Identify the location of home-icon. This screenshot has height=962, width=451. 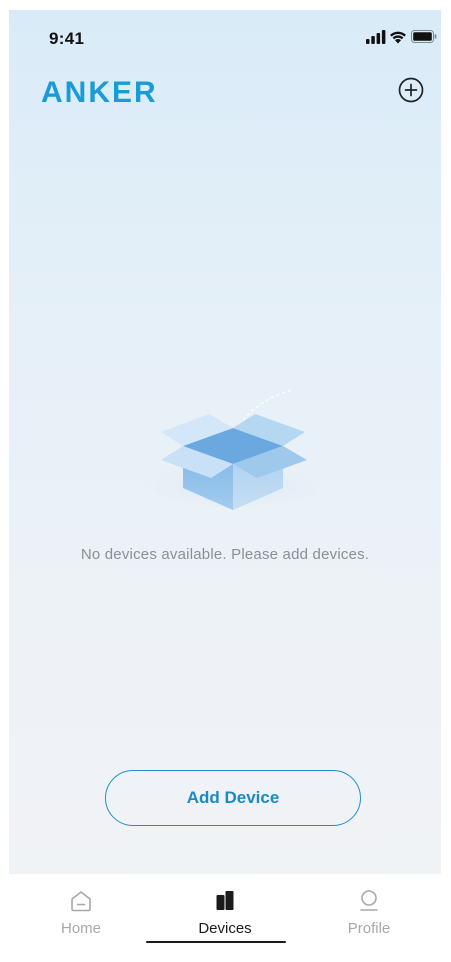
(81, 901).